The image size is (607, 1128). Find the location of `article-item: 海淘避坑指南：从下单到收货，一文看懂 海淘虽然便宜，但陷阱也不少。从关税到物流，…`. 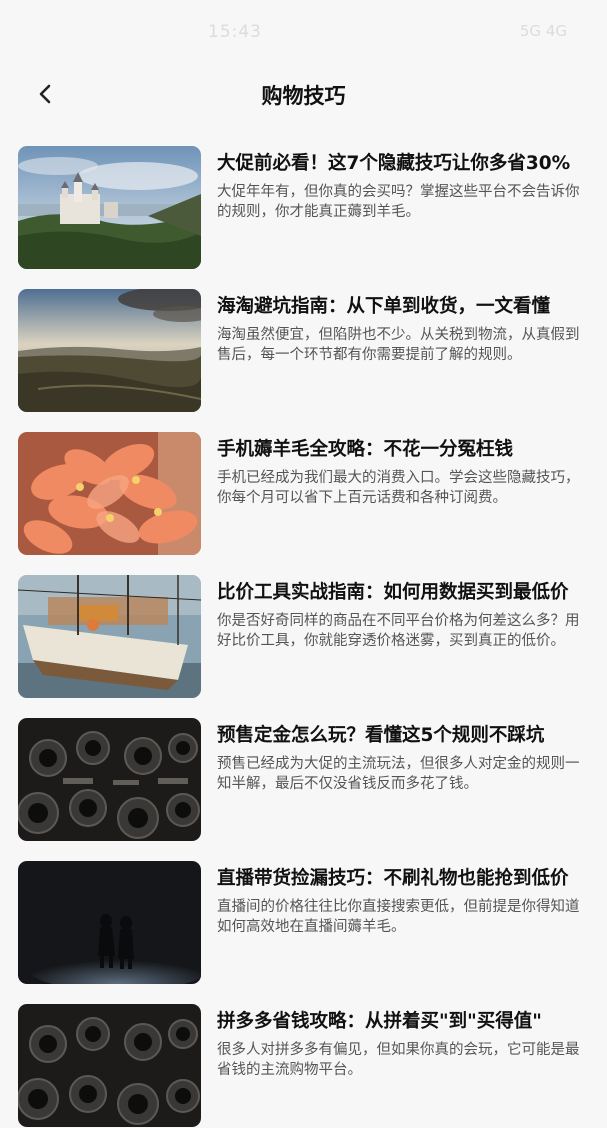

article-item: 海淘避坑指南：从下单到收货，一文看懂 海淘虽然便宜，但陷阱也不少。从关税到物流，… is located at coordinates (305, 351).